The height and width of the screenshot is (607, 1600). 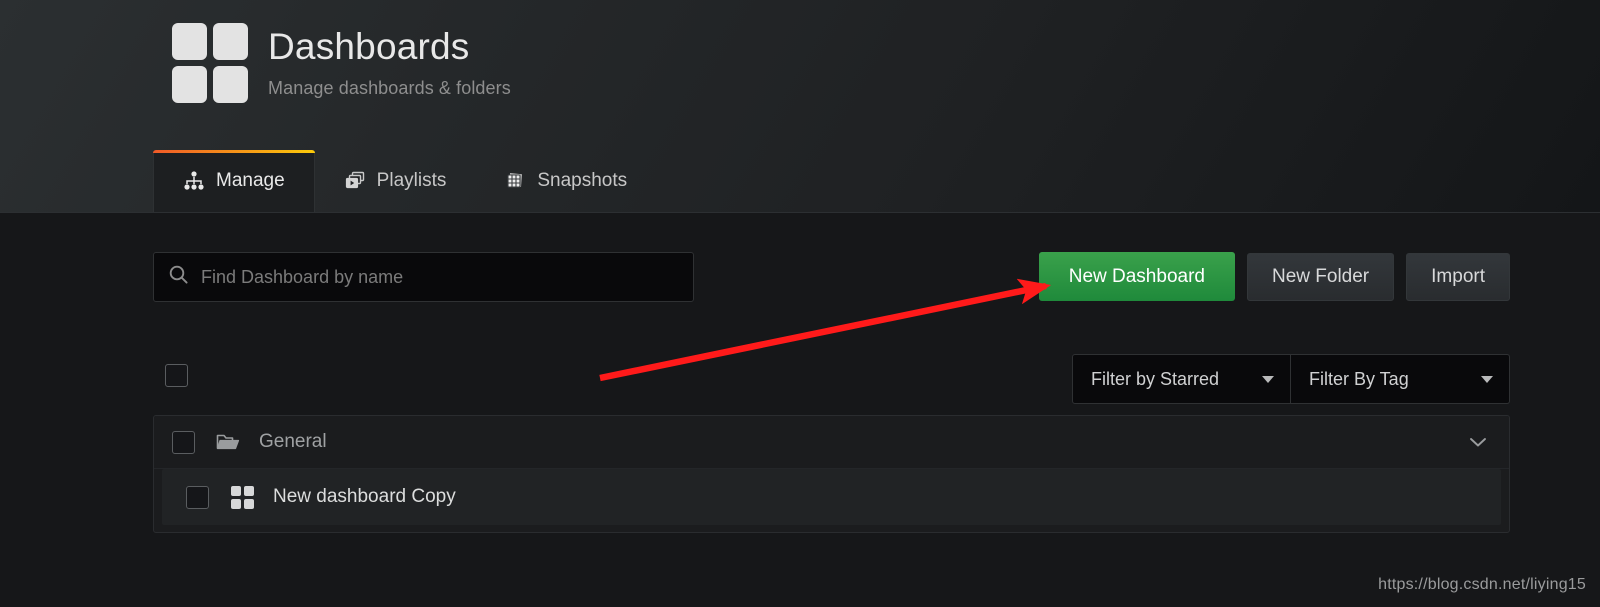 What do you see at coordinates (1320, 276) in the screenshot?
I see `new-folder-button: New Folder` at bounding box center [1320, 276].